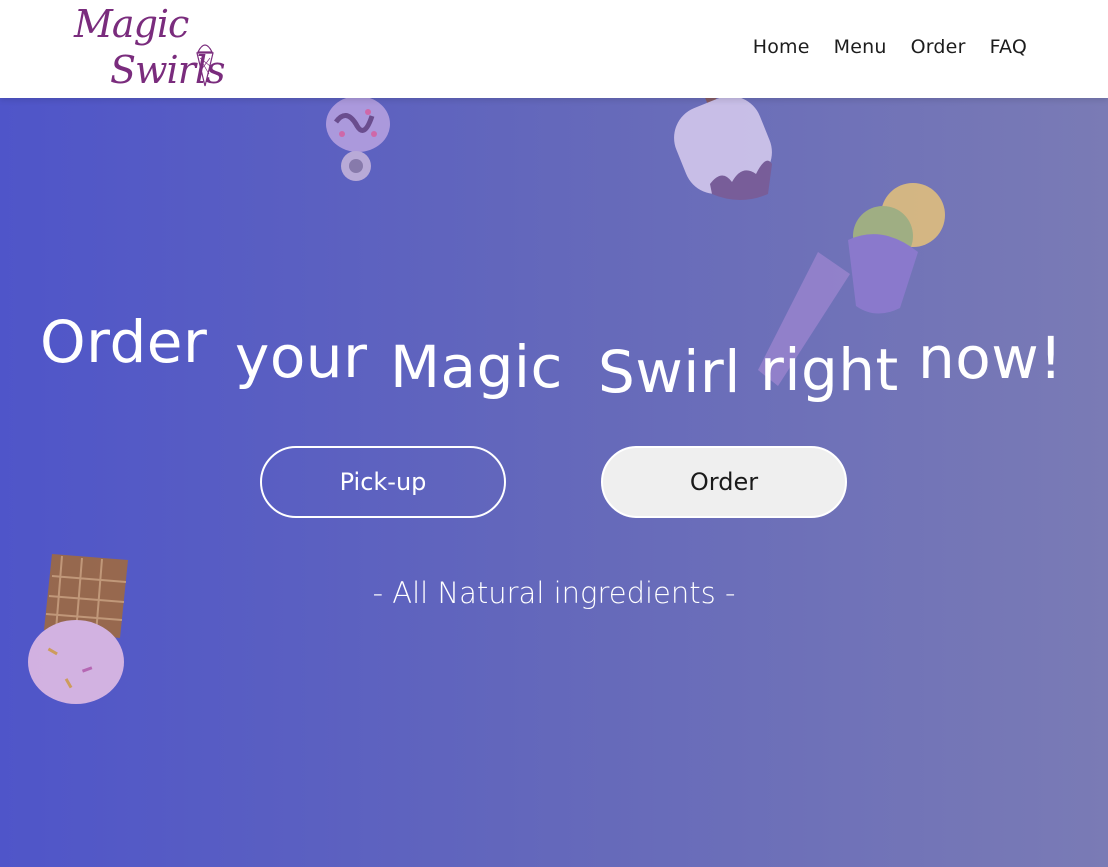  Describe the element at coordinates (358, 139) in the screenshot. I see `donut-pop-icon` at that location.